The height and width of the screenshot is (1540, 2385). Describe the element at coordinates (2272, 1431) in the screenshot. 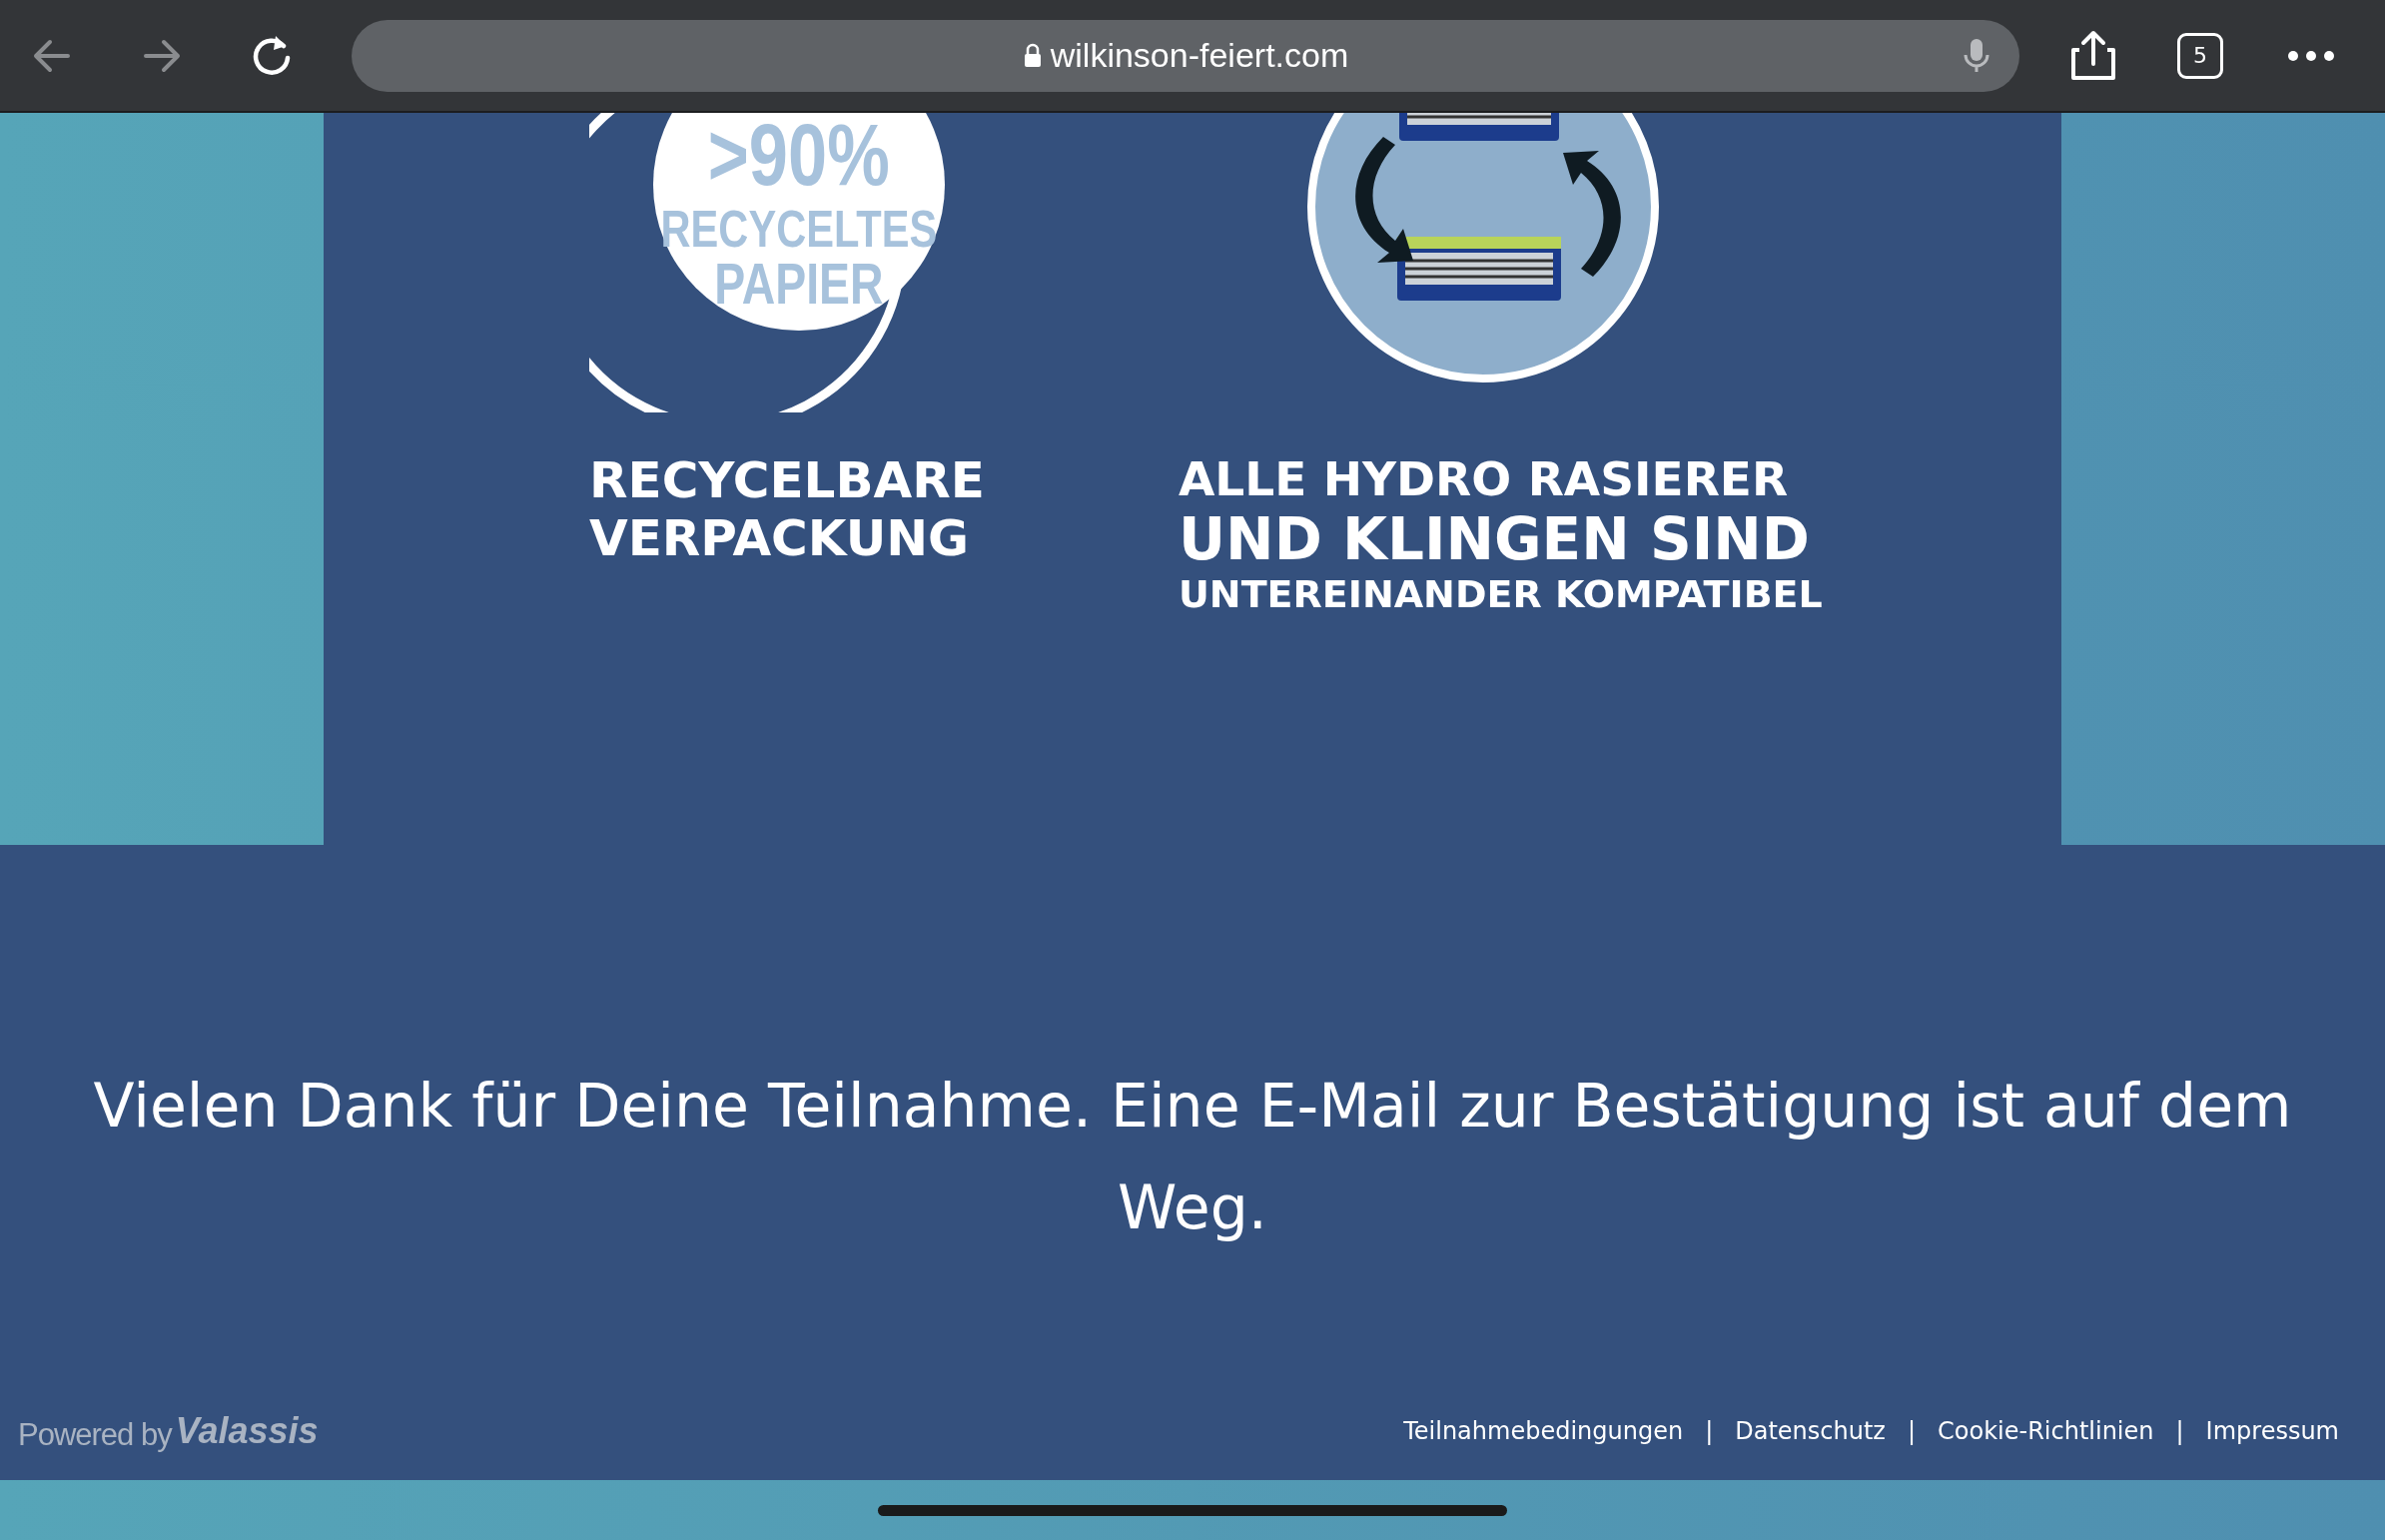

I see `footer-link: Impressum` at that location.